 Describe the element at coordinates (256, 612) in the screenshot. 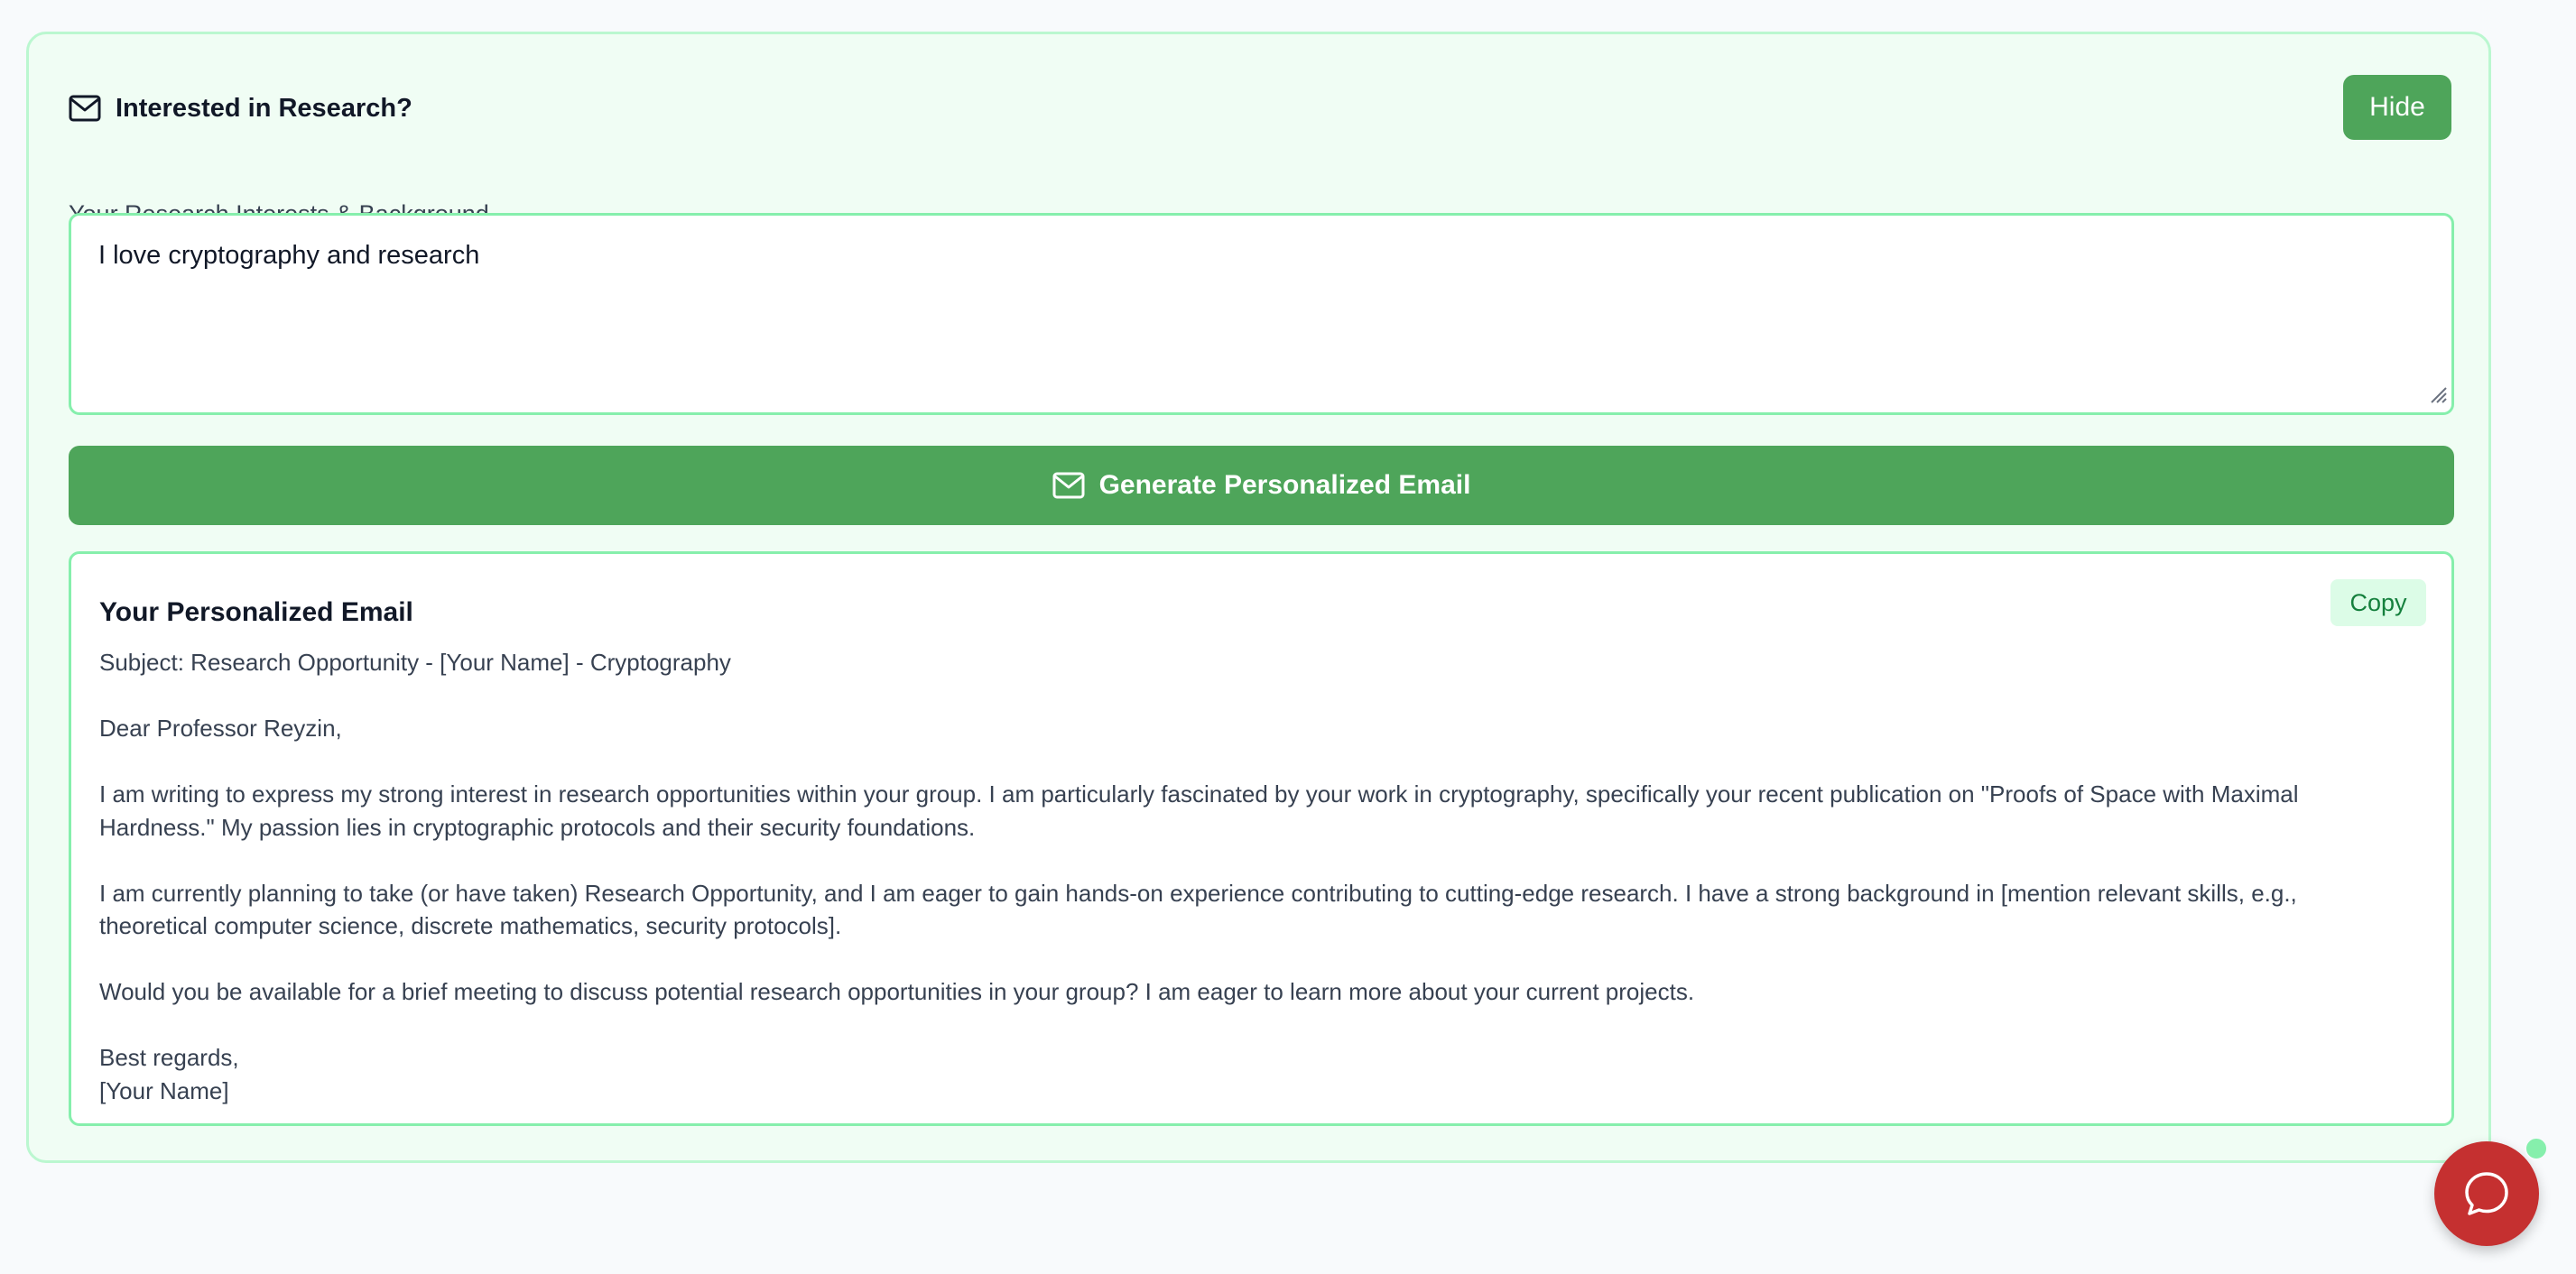

I see `email-title: Your Personalized Email` at that location.